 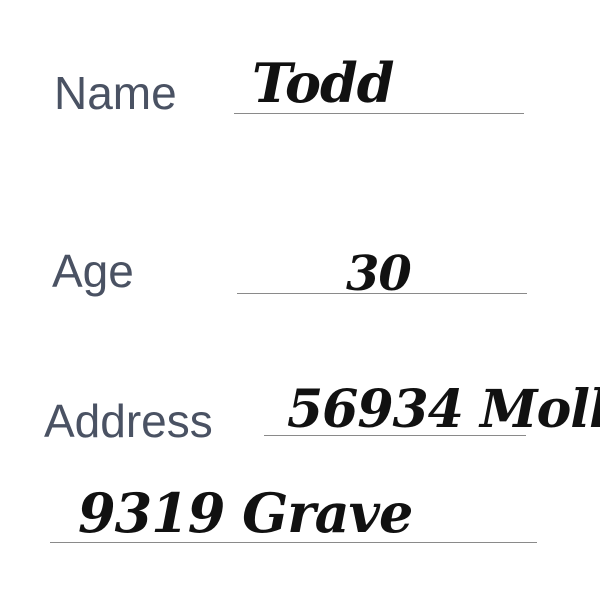 What do you see at coordinates (379, 274) in the screenshot?
I see `age-value: 30` at bounding box center [379, 274].